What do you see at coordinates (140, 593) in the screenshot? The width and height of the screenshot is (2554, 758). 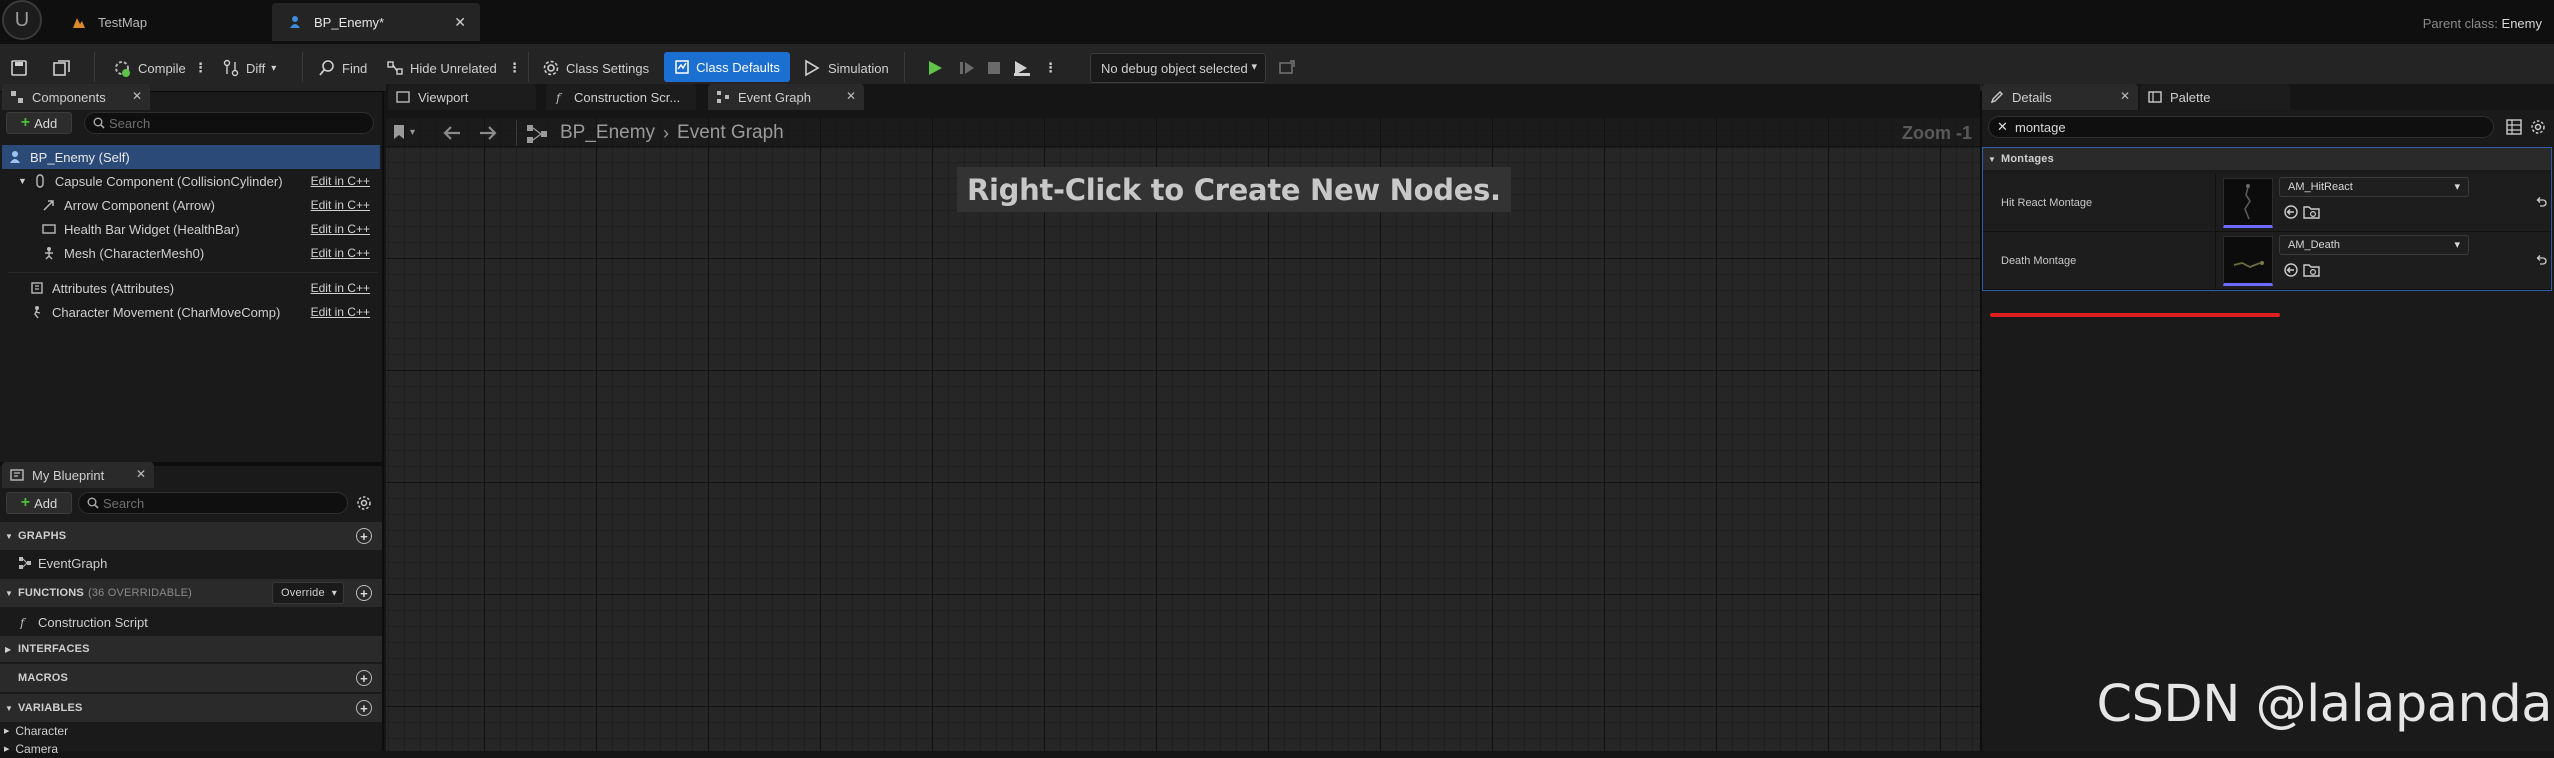 I see `functions-count: (36 OVERRIDABLE)` at bounding box center [140, 593].